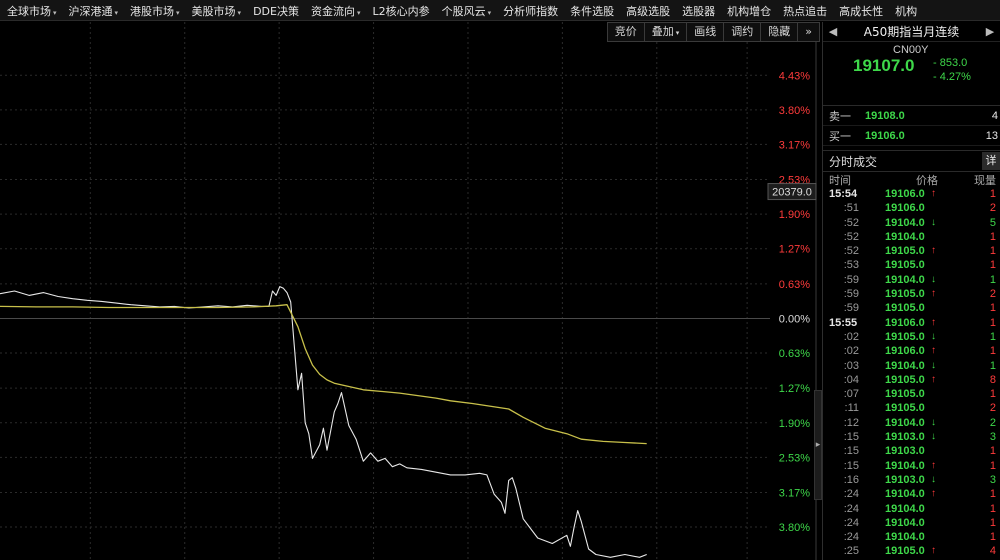 This screenshot has height=560, width=1000. What do you see at coordinates (990, 31) in the screenshot?
I see `next-arrow-icon: ▶` at bounding box center [990, 31].